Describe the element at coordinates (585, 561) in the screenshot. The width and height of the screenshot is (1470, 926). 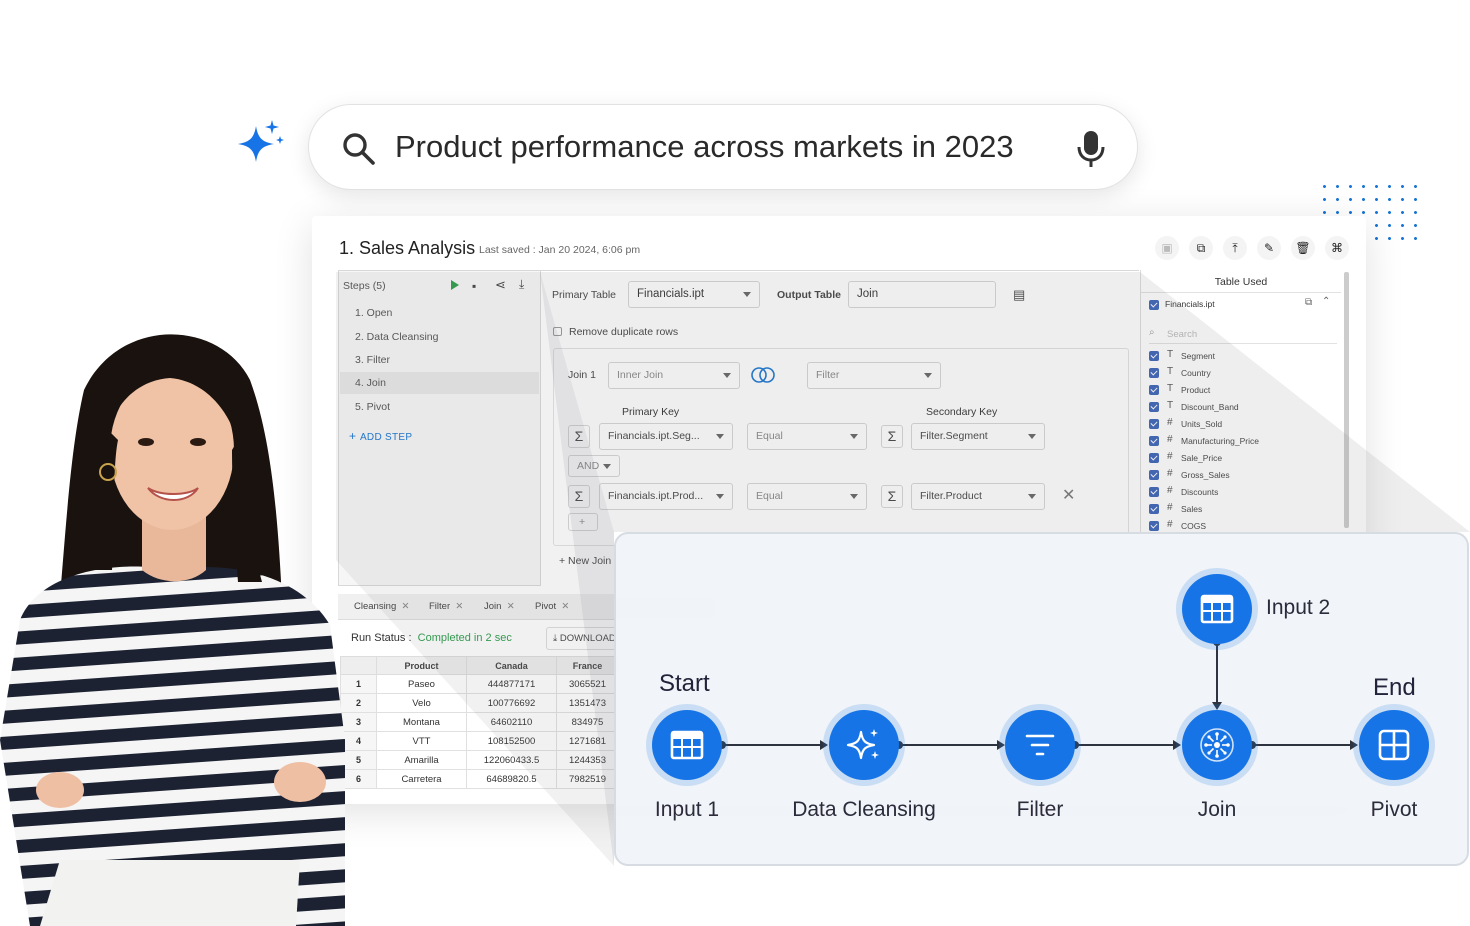
I see `new-join-button: + New Join` at that location.